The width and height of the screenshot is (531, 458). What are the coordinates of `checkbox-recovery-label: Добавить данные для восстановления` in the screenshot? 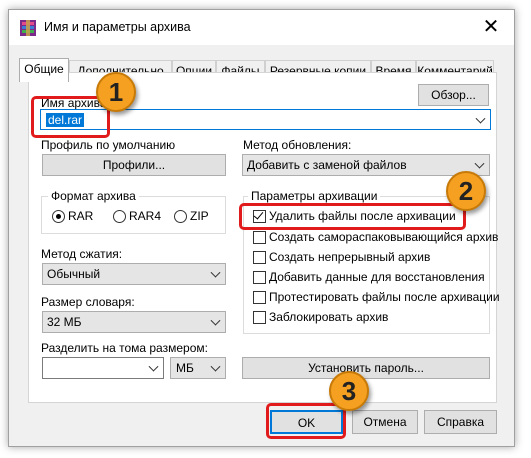 It's located at (377, 277).